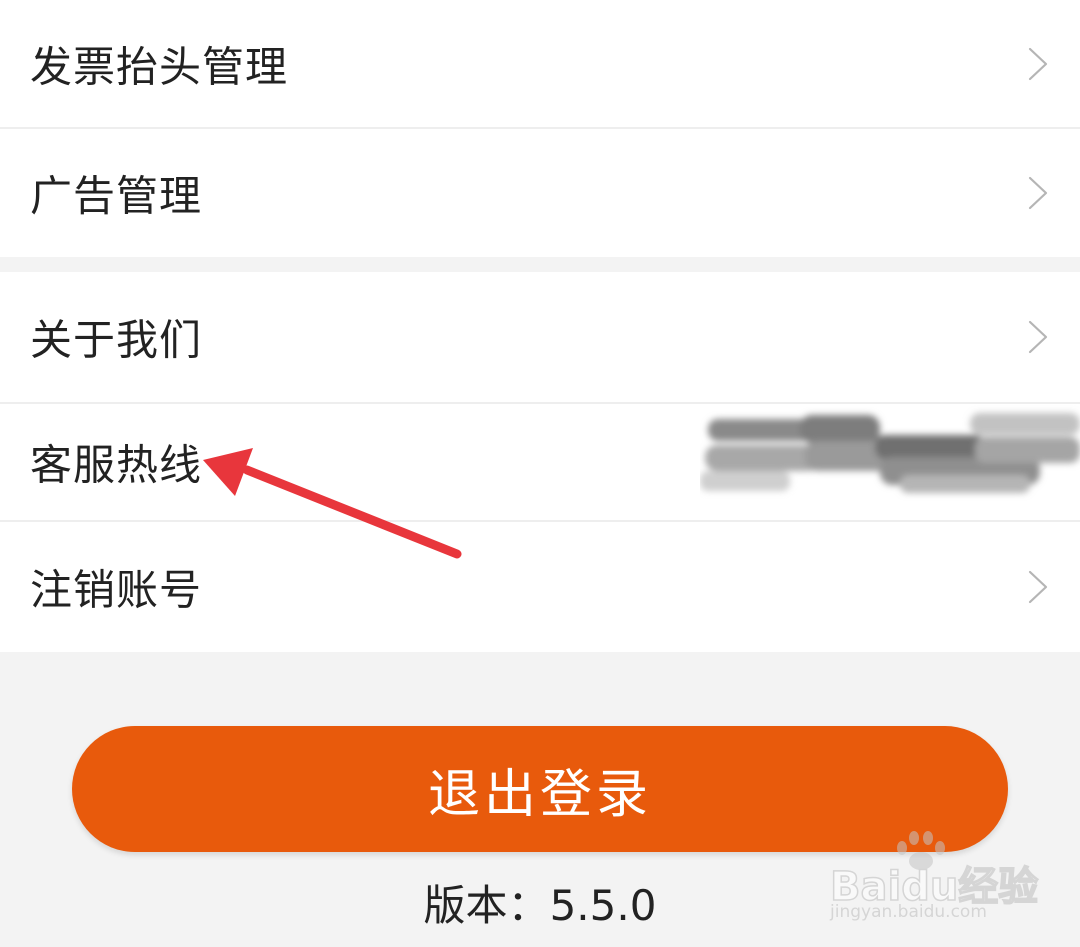 The image size is (1080, 947). Describe the element at coordinates (116, 465) in the screenshot. I see `menu-item-label: 客服热线` at that location.